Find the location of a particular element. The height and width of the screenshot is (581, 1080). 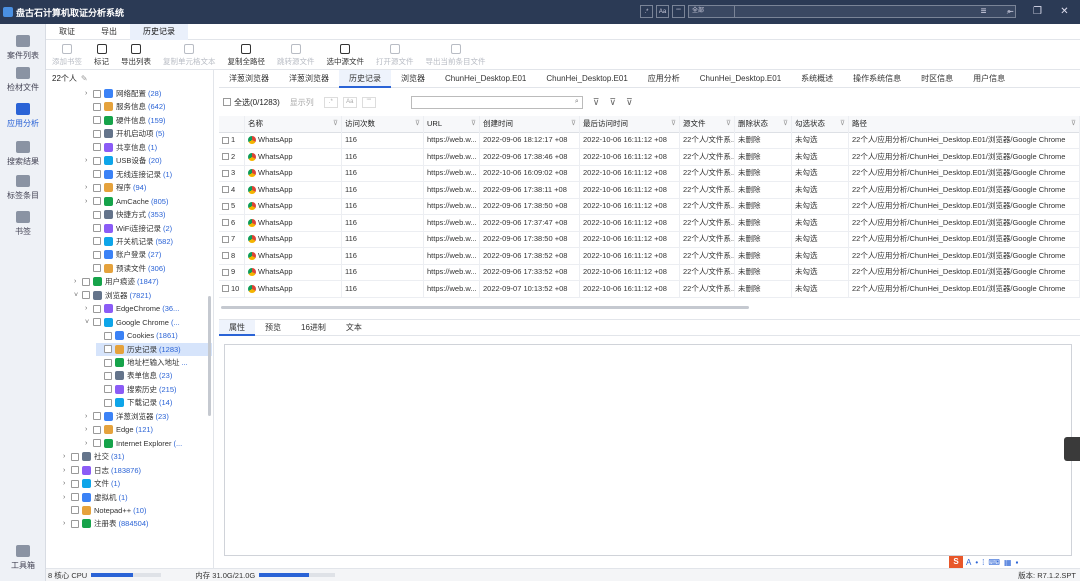

tab-text: 文本 is located at coordinates (354, 328).